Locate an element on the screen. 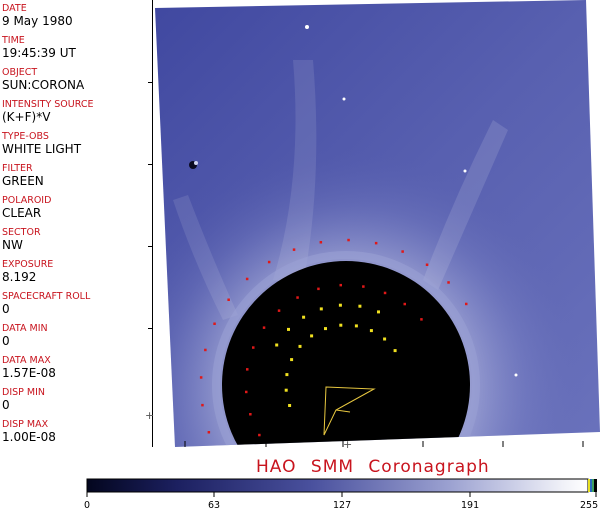 This screenshot has height=512, width=600. field-value: GREEN is located at coordinates (23, 181).